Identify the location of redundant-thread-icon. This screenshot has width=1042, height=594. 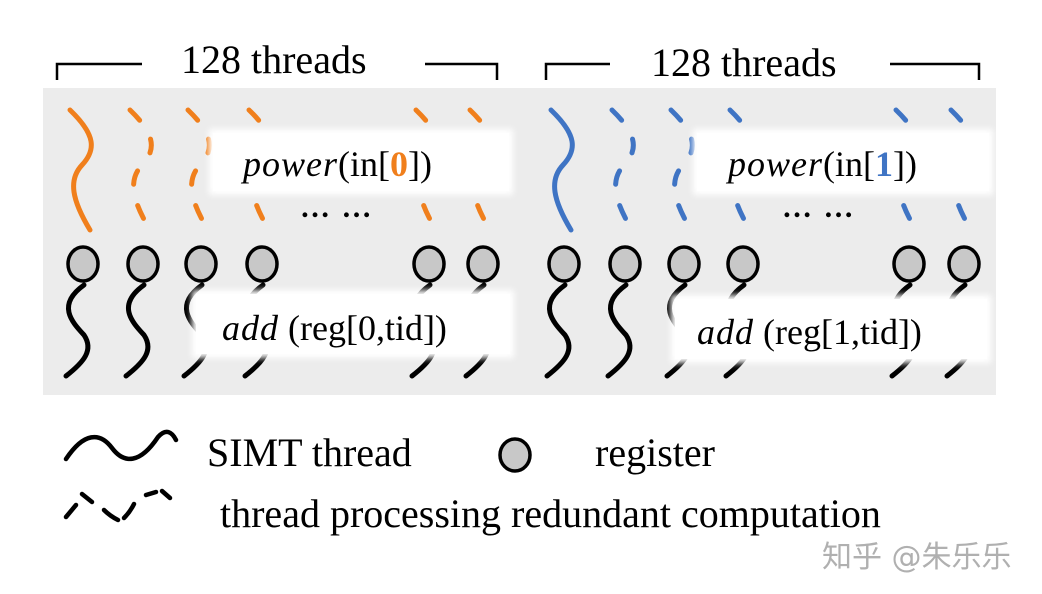
(118, 505).